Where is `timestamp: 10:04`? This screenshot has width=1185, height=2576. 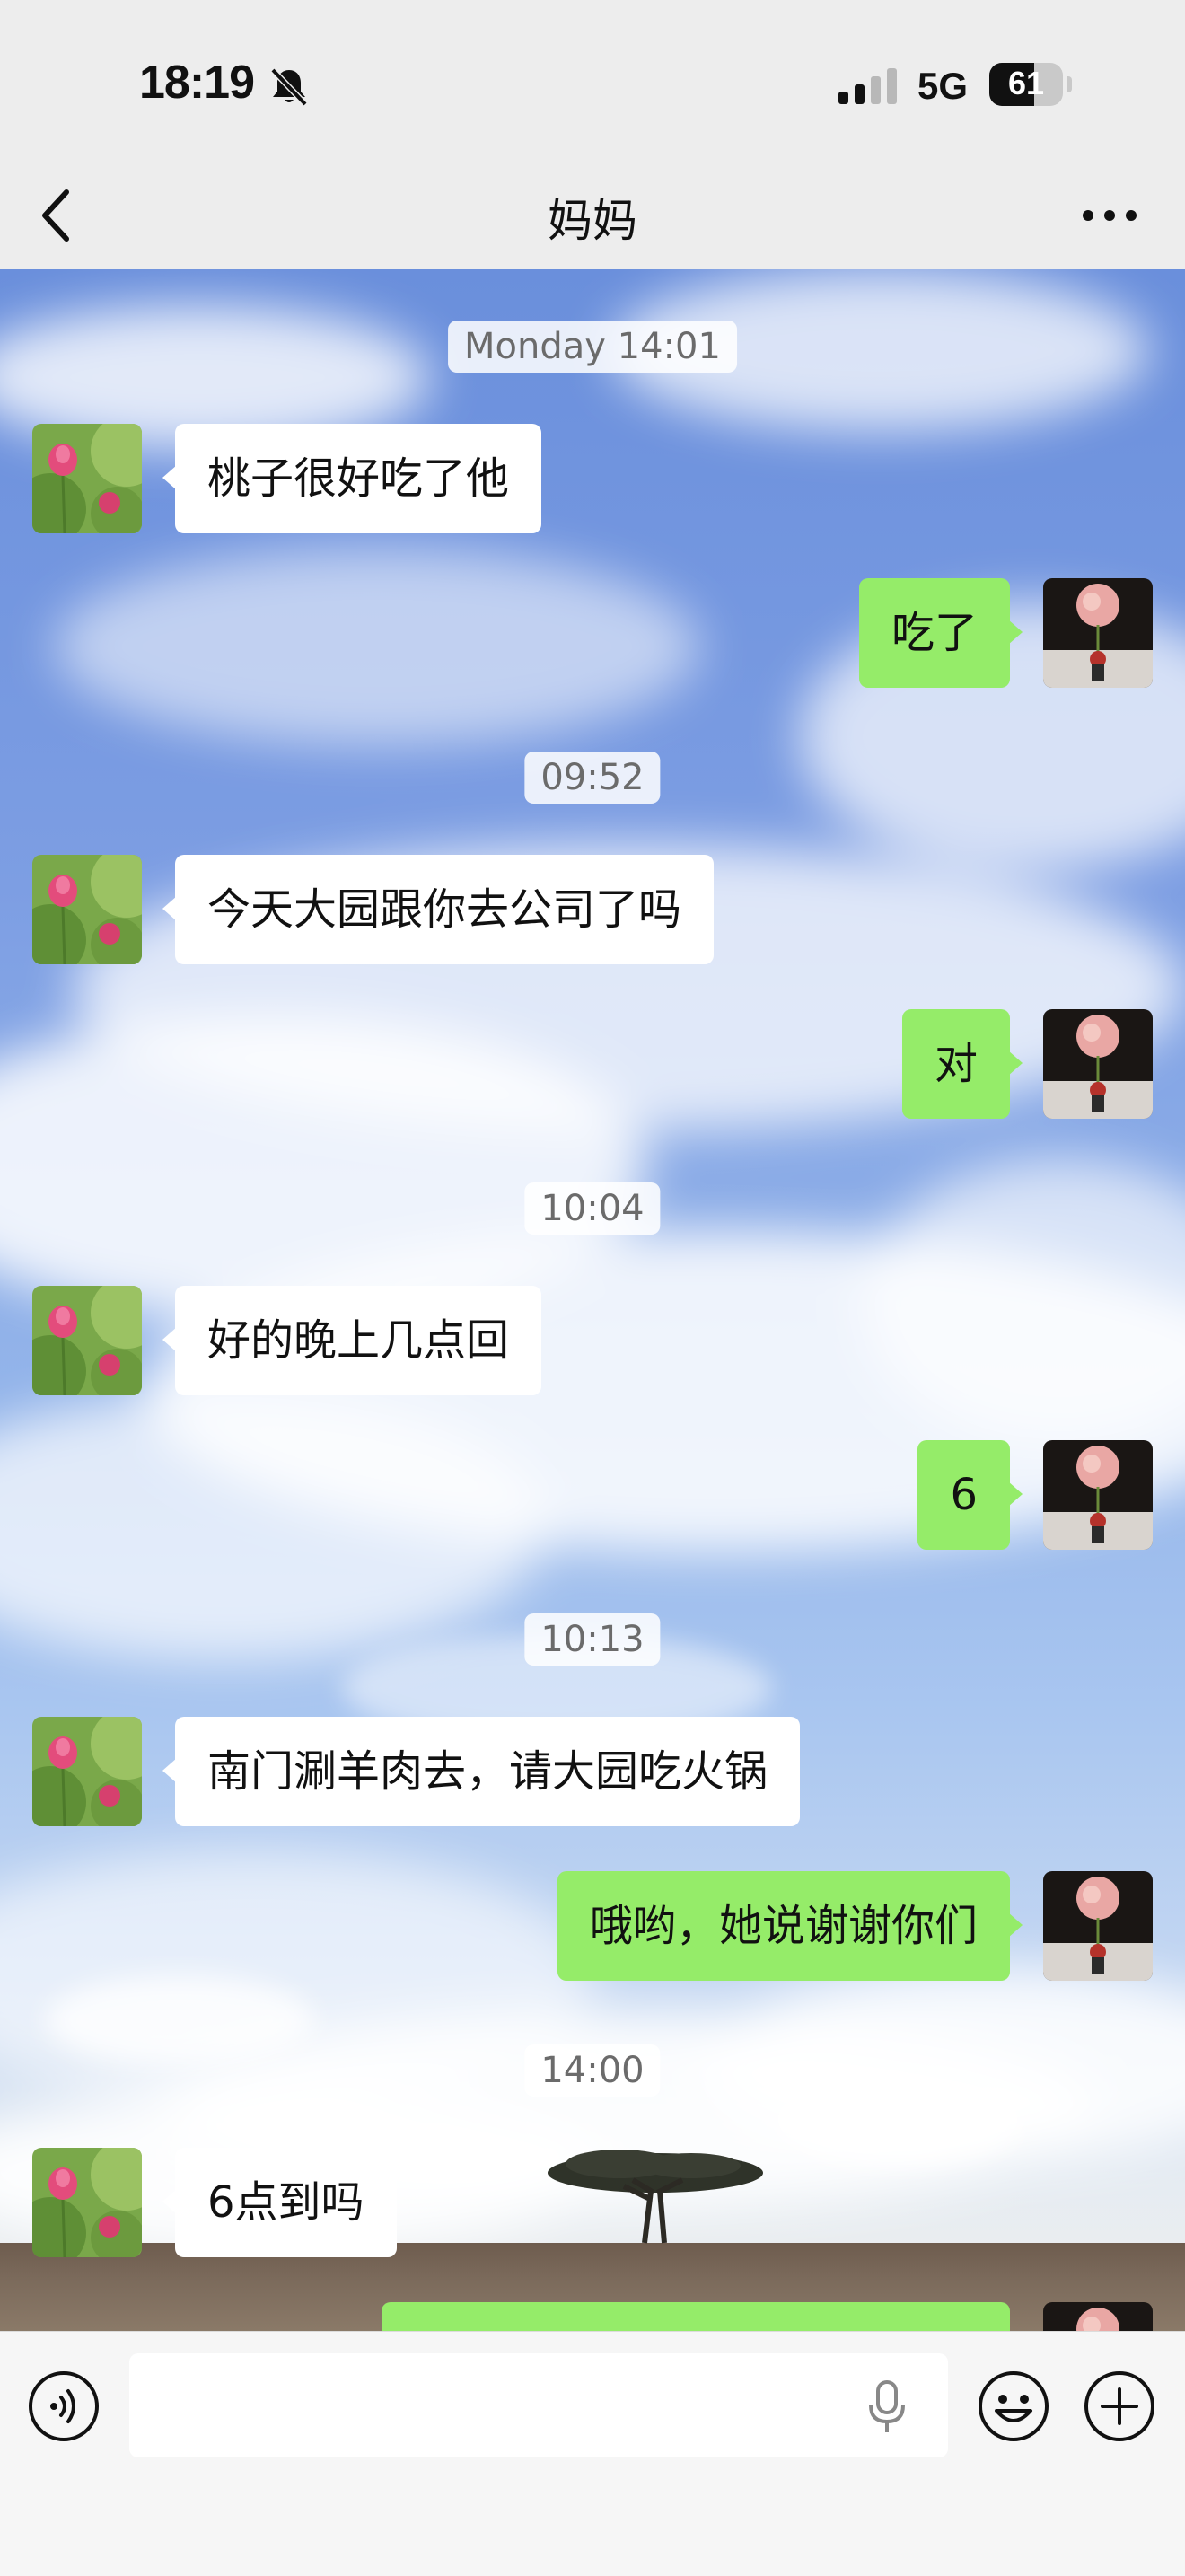 timestamp: 10:04 is located at coordinates (592, 1209).